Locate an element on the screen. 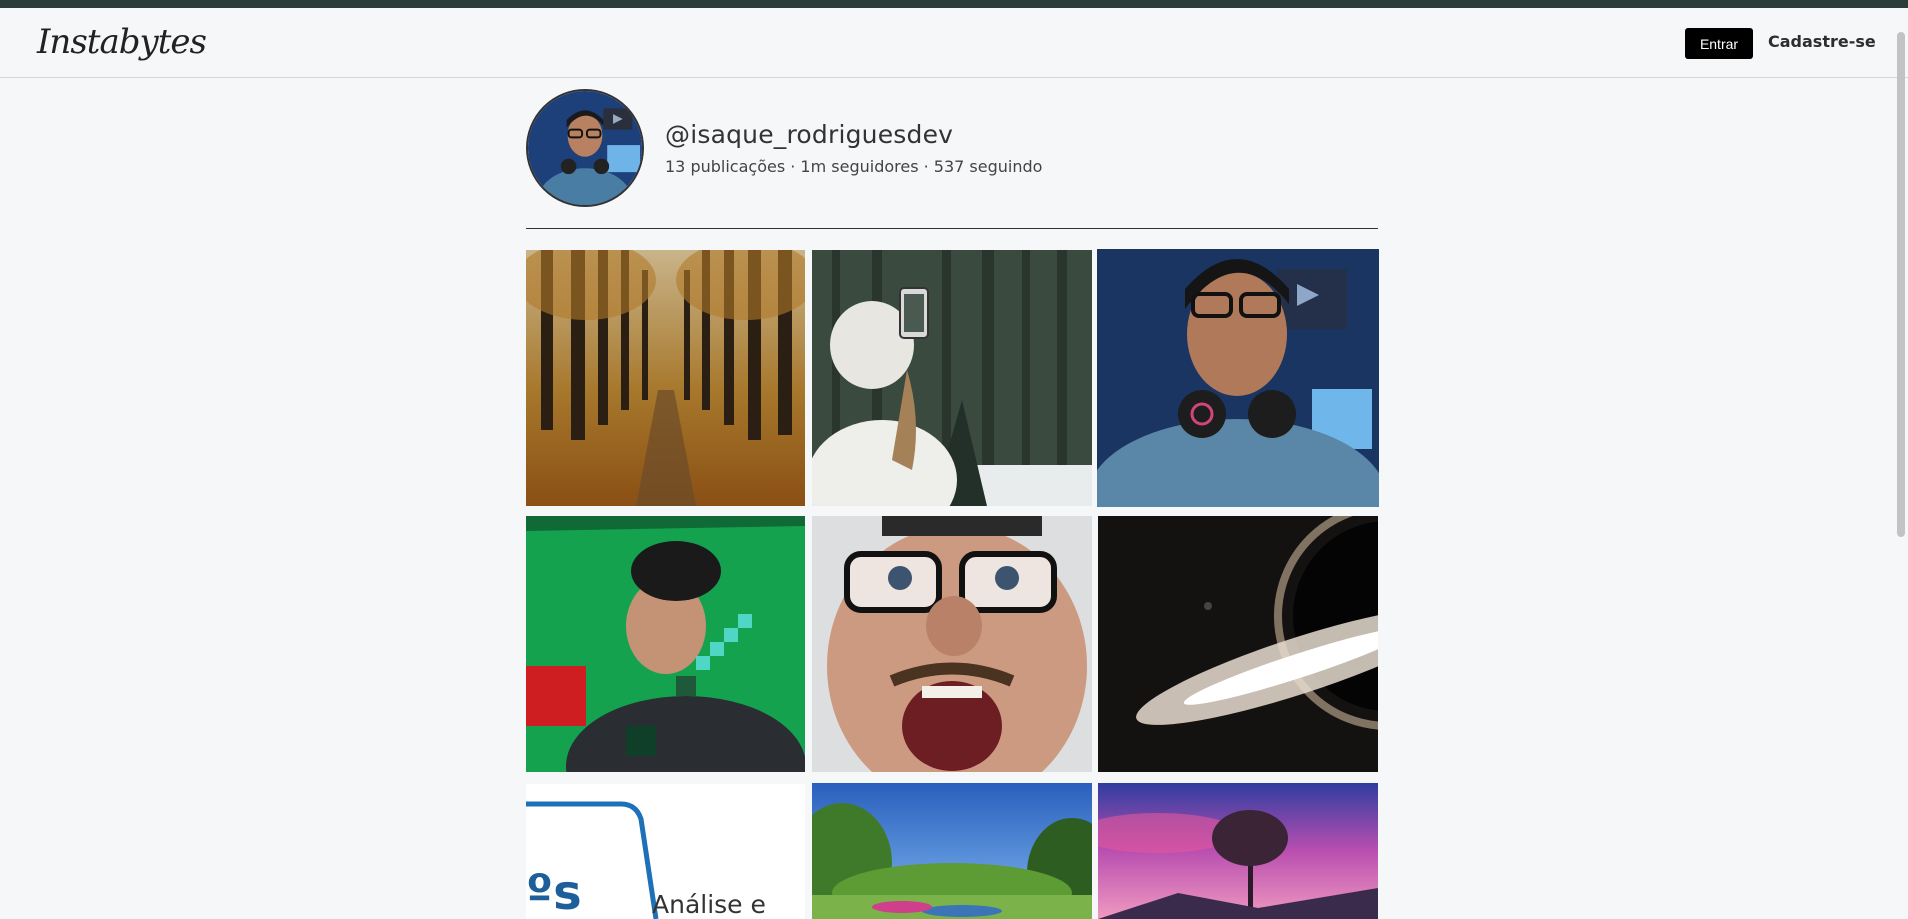 The width and height of the screenshot is (1908, 919). login-button: Entrar is located at coordinates (1719, 43).